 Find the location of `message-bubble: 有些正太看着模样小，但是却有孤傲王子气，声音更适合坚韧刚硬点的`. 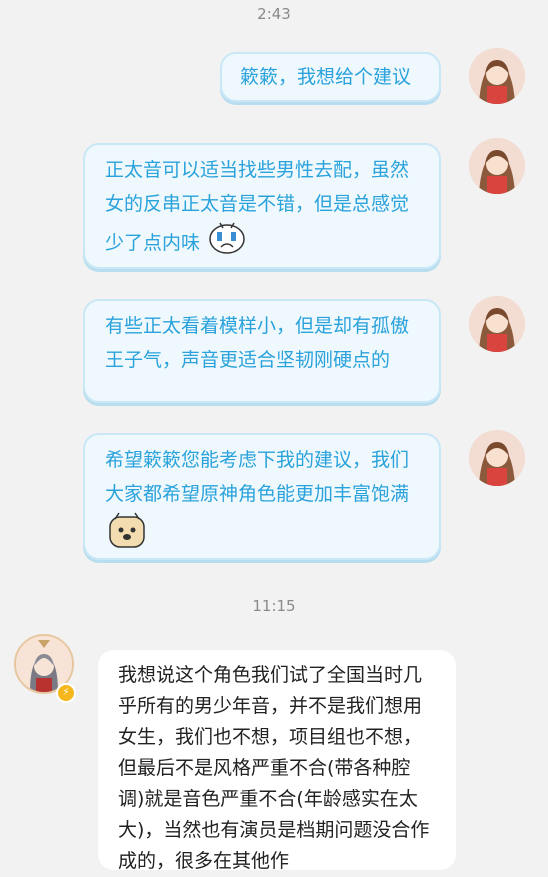

message-bubble: 有些正太看着模样小，但是却有孤傲王子气，声音更适合坚韧刚硬点的 is located at coordinates (262, 351).